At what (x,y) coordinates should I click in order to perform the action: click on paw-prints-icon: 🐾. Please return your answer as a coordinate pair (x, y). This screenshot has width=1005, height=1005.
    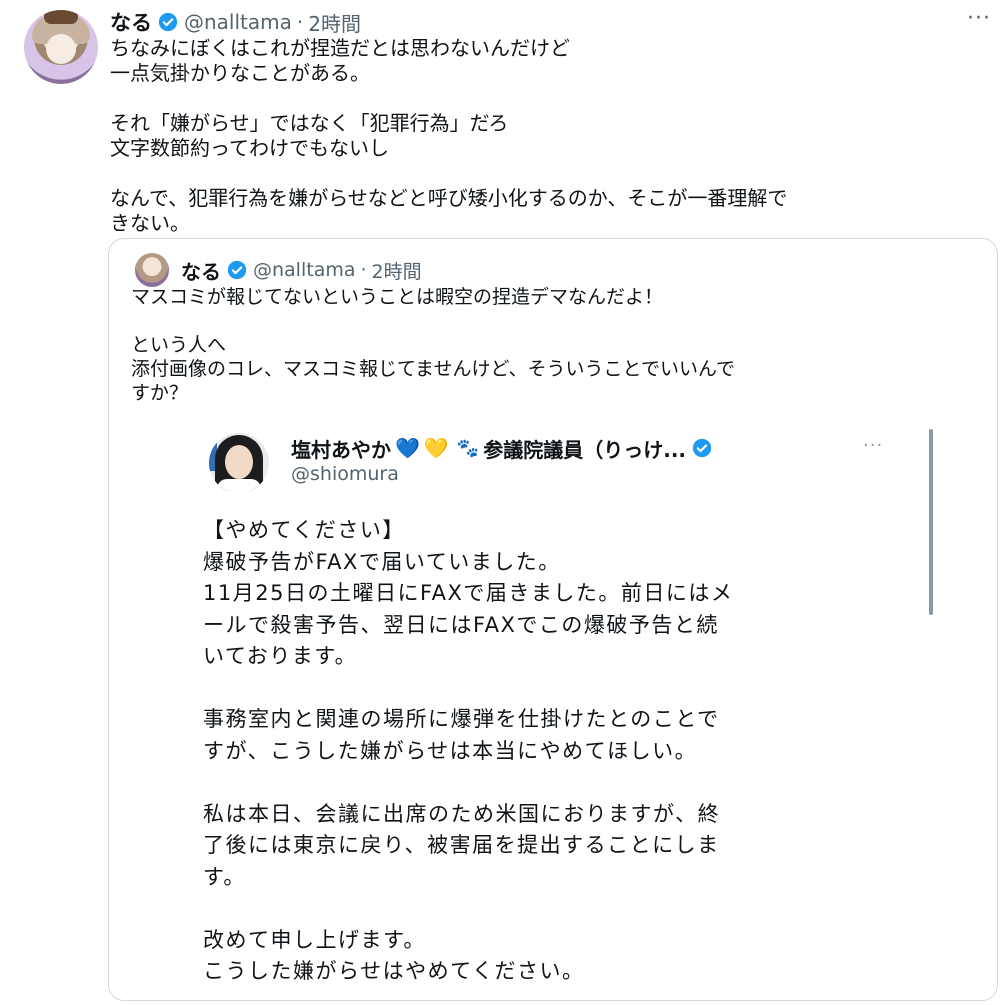
    Looking at the image, I should click on (468, 448).